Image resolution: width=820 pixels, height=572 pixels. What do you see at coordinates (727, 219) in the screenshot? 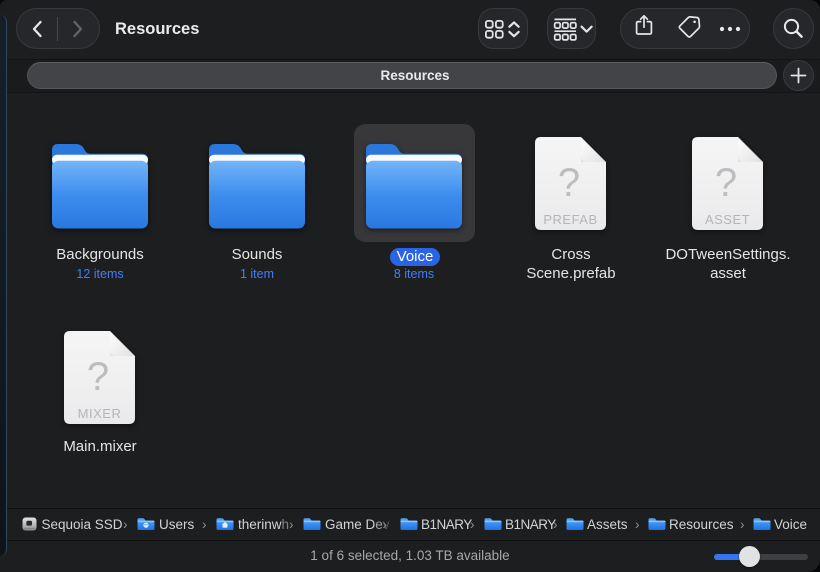
I see `svg-text: ASSET` at bounding box center [727, 219].